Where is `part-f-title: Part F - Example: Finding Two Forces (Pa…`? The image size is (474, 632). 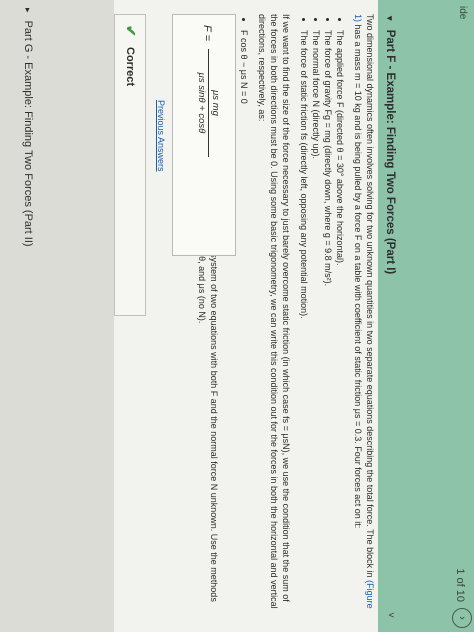 part-f-title: Part F - Example: Finding Two Forces (Pa… is located at coordinates (390, 152).